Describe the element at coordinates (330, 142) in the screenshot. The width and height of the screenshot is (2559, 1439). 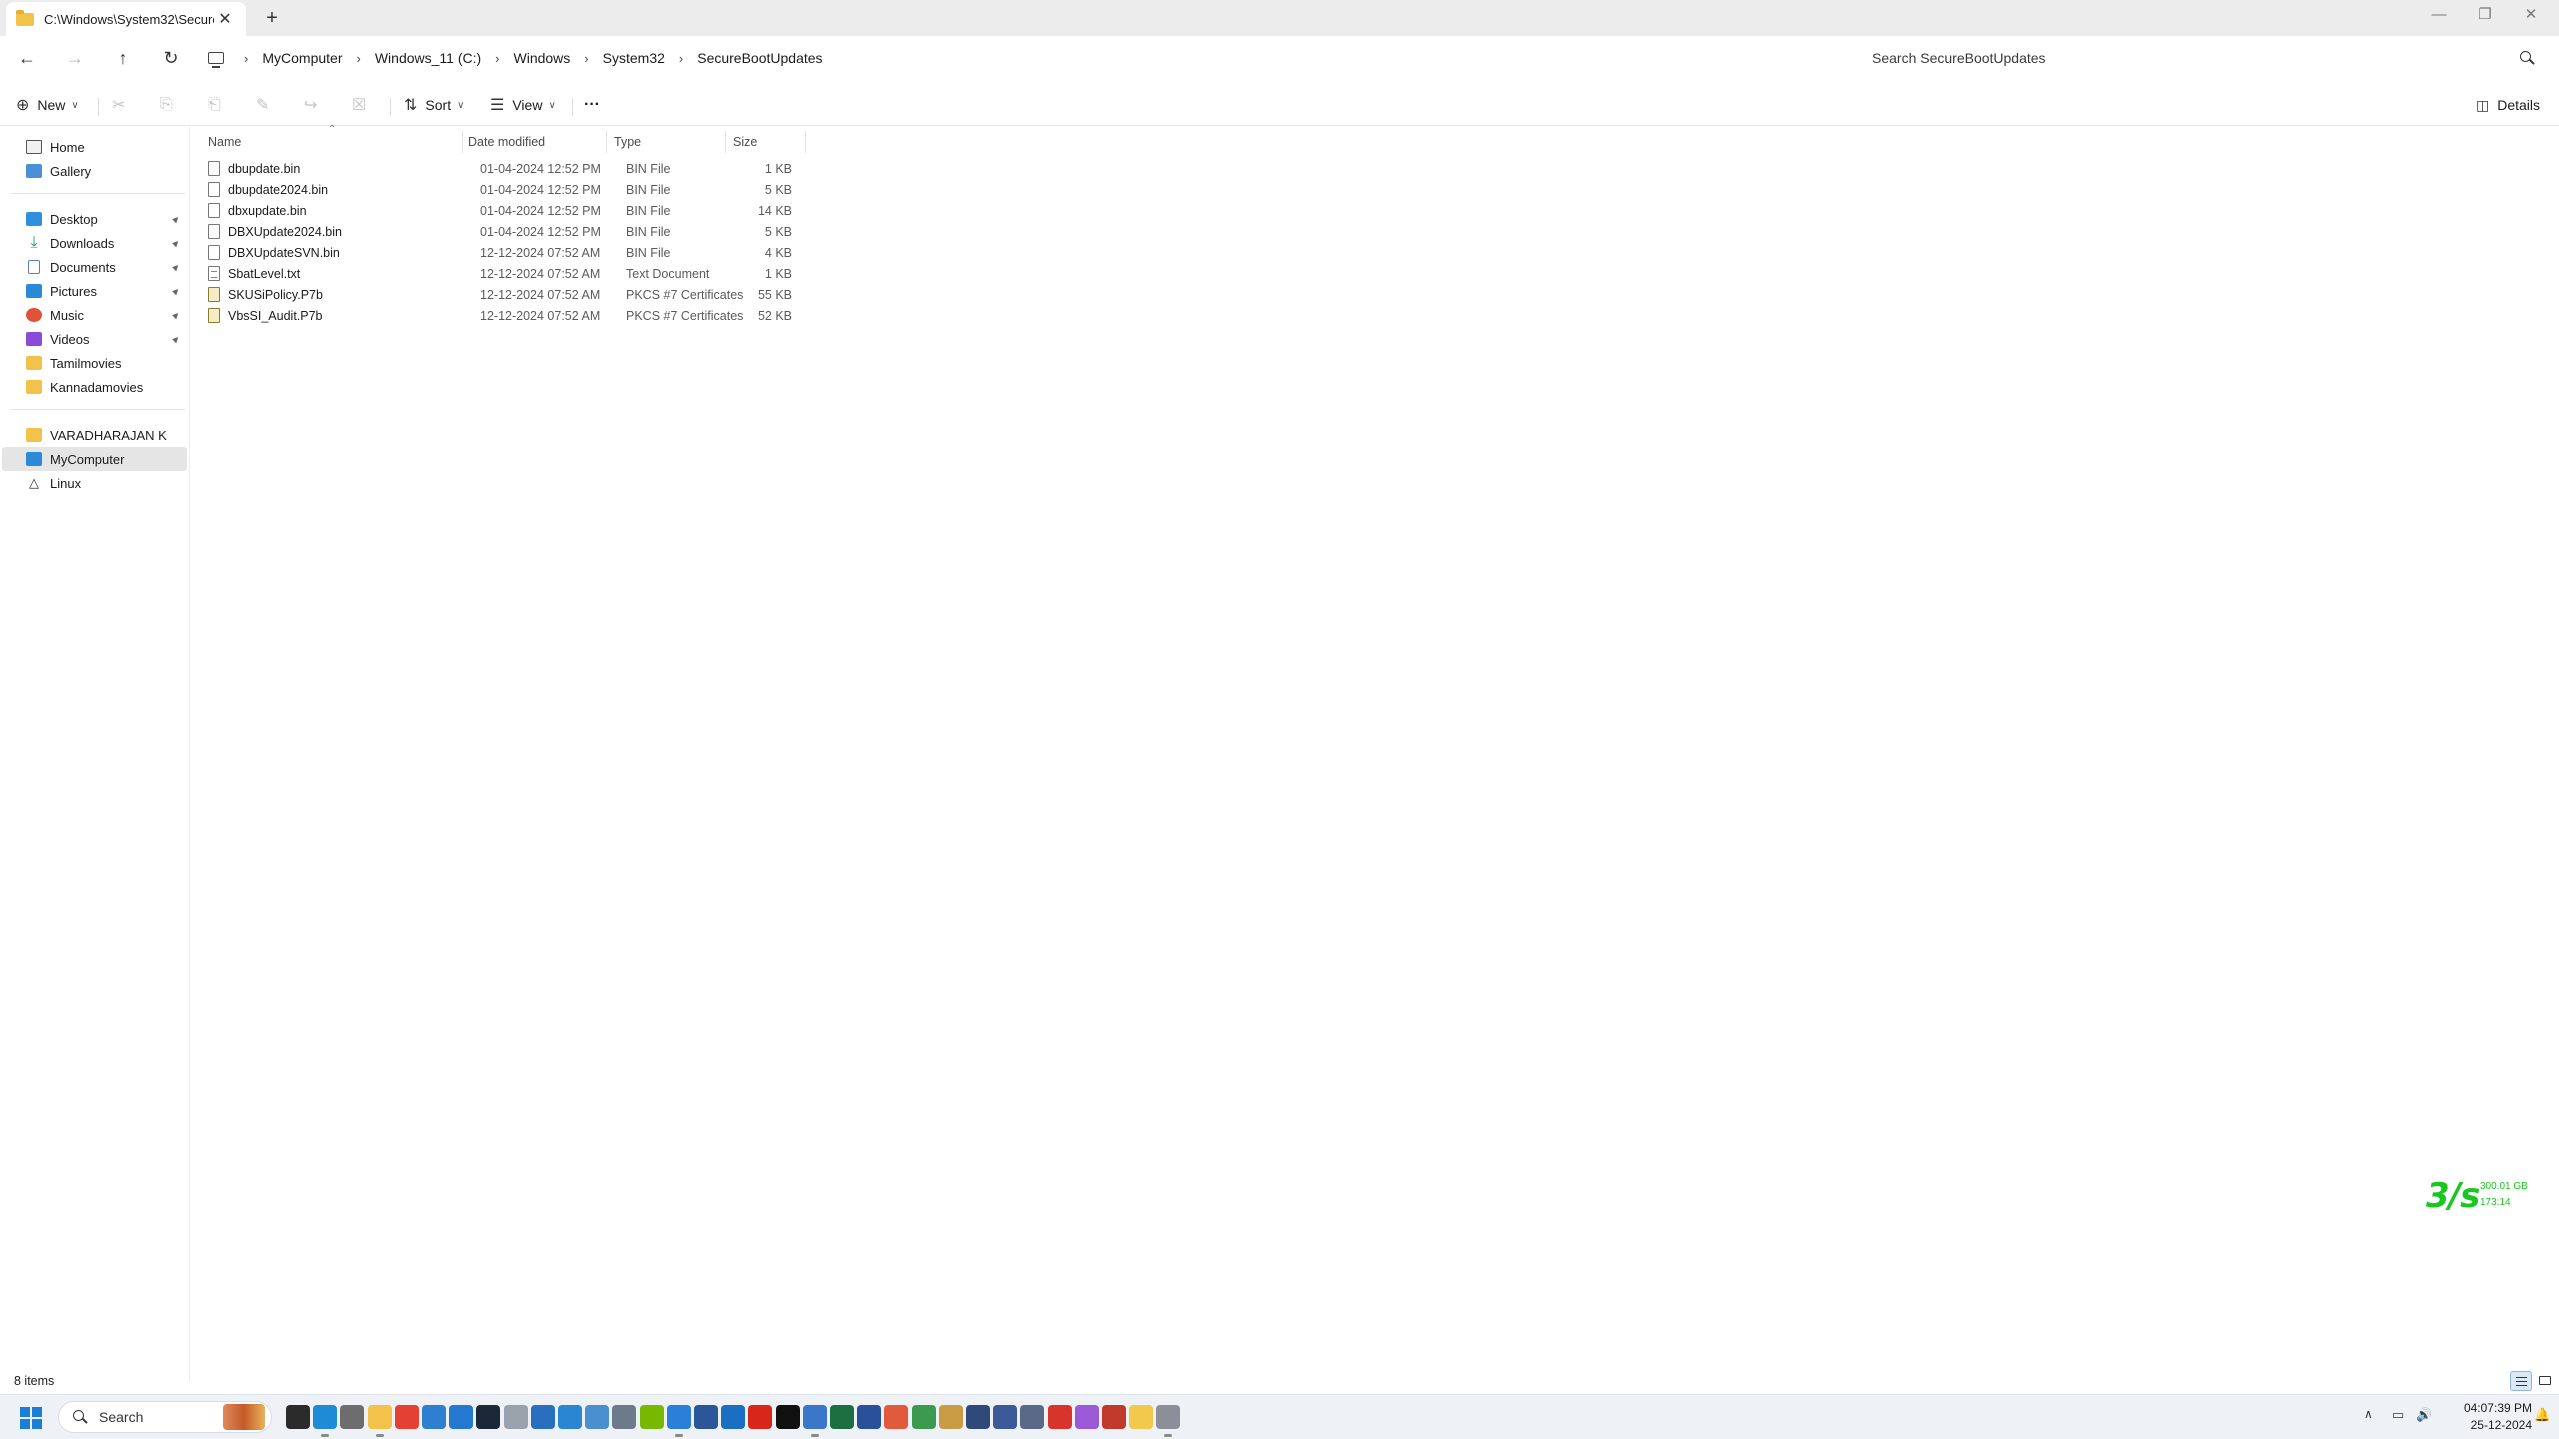
I see `column-header-name: Name` at that location.